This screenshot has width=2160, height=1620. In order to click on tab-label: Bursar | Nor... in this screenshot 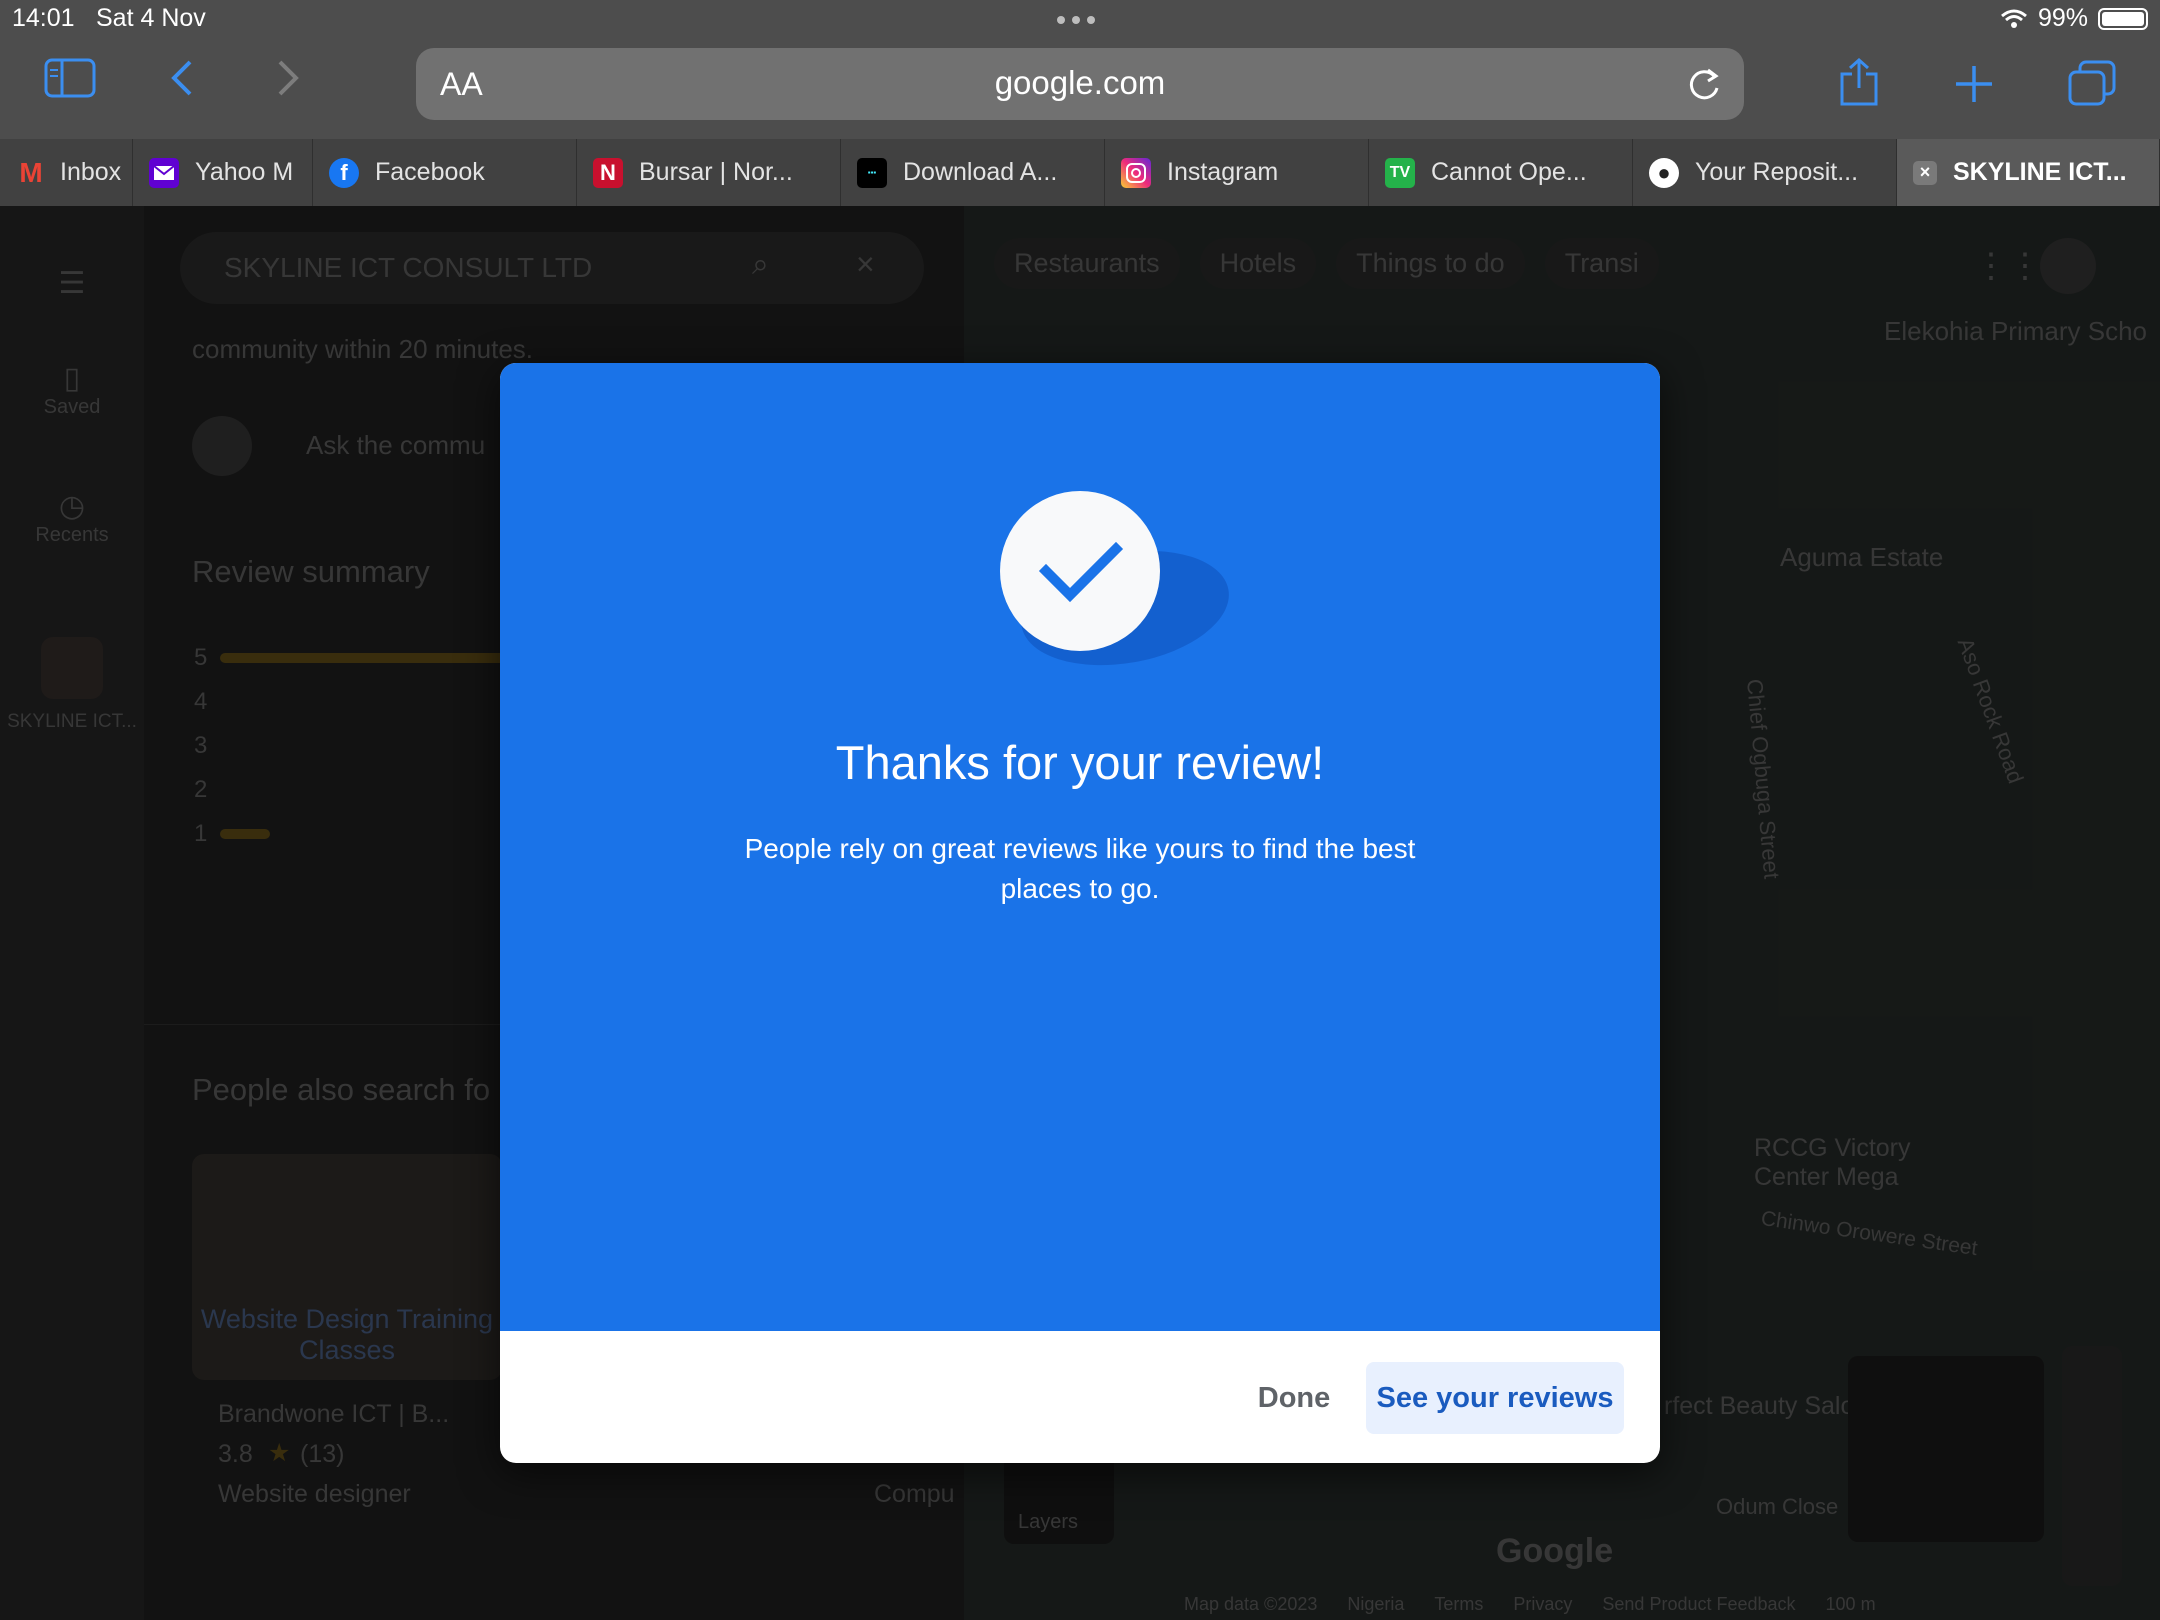, I will do `click(716, 172)`.